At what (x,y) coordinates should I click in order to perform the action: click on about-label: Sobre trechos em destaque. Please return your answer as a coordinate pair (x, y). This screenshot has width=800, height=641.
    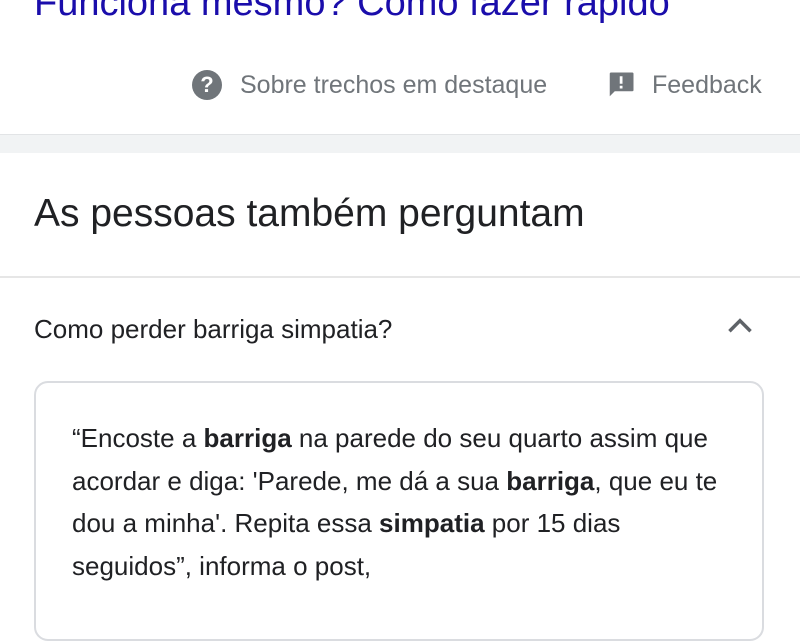
    Looking at the image, I should click on (394, 84).